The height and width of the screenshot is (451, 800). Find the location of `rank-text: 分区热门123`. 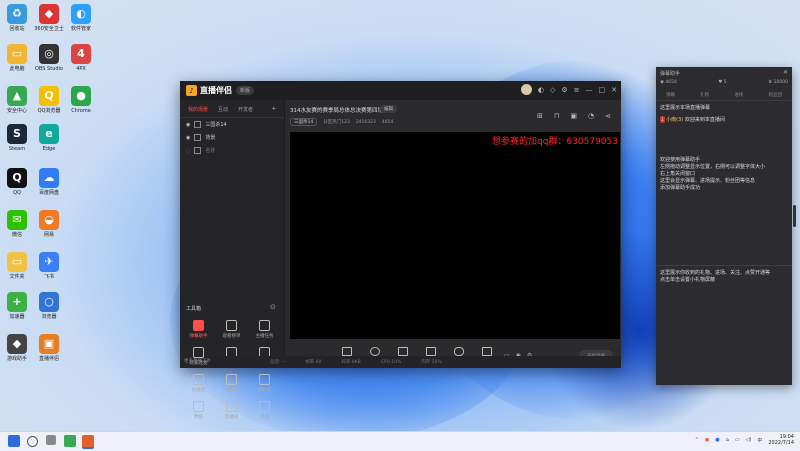

rank-text: 分区热门123 is located at coordinates (336, 122).